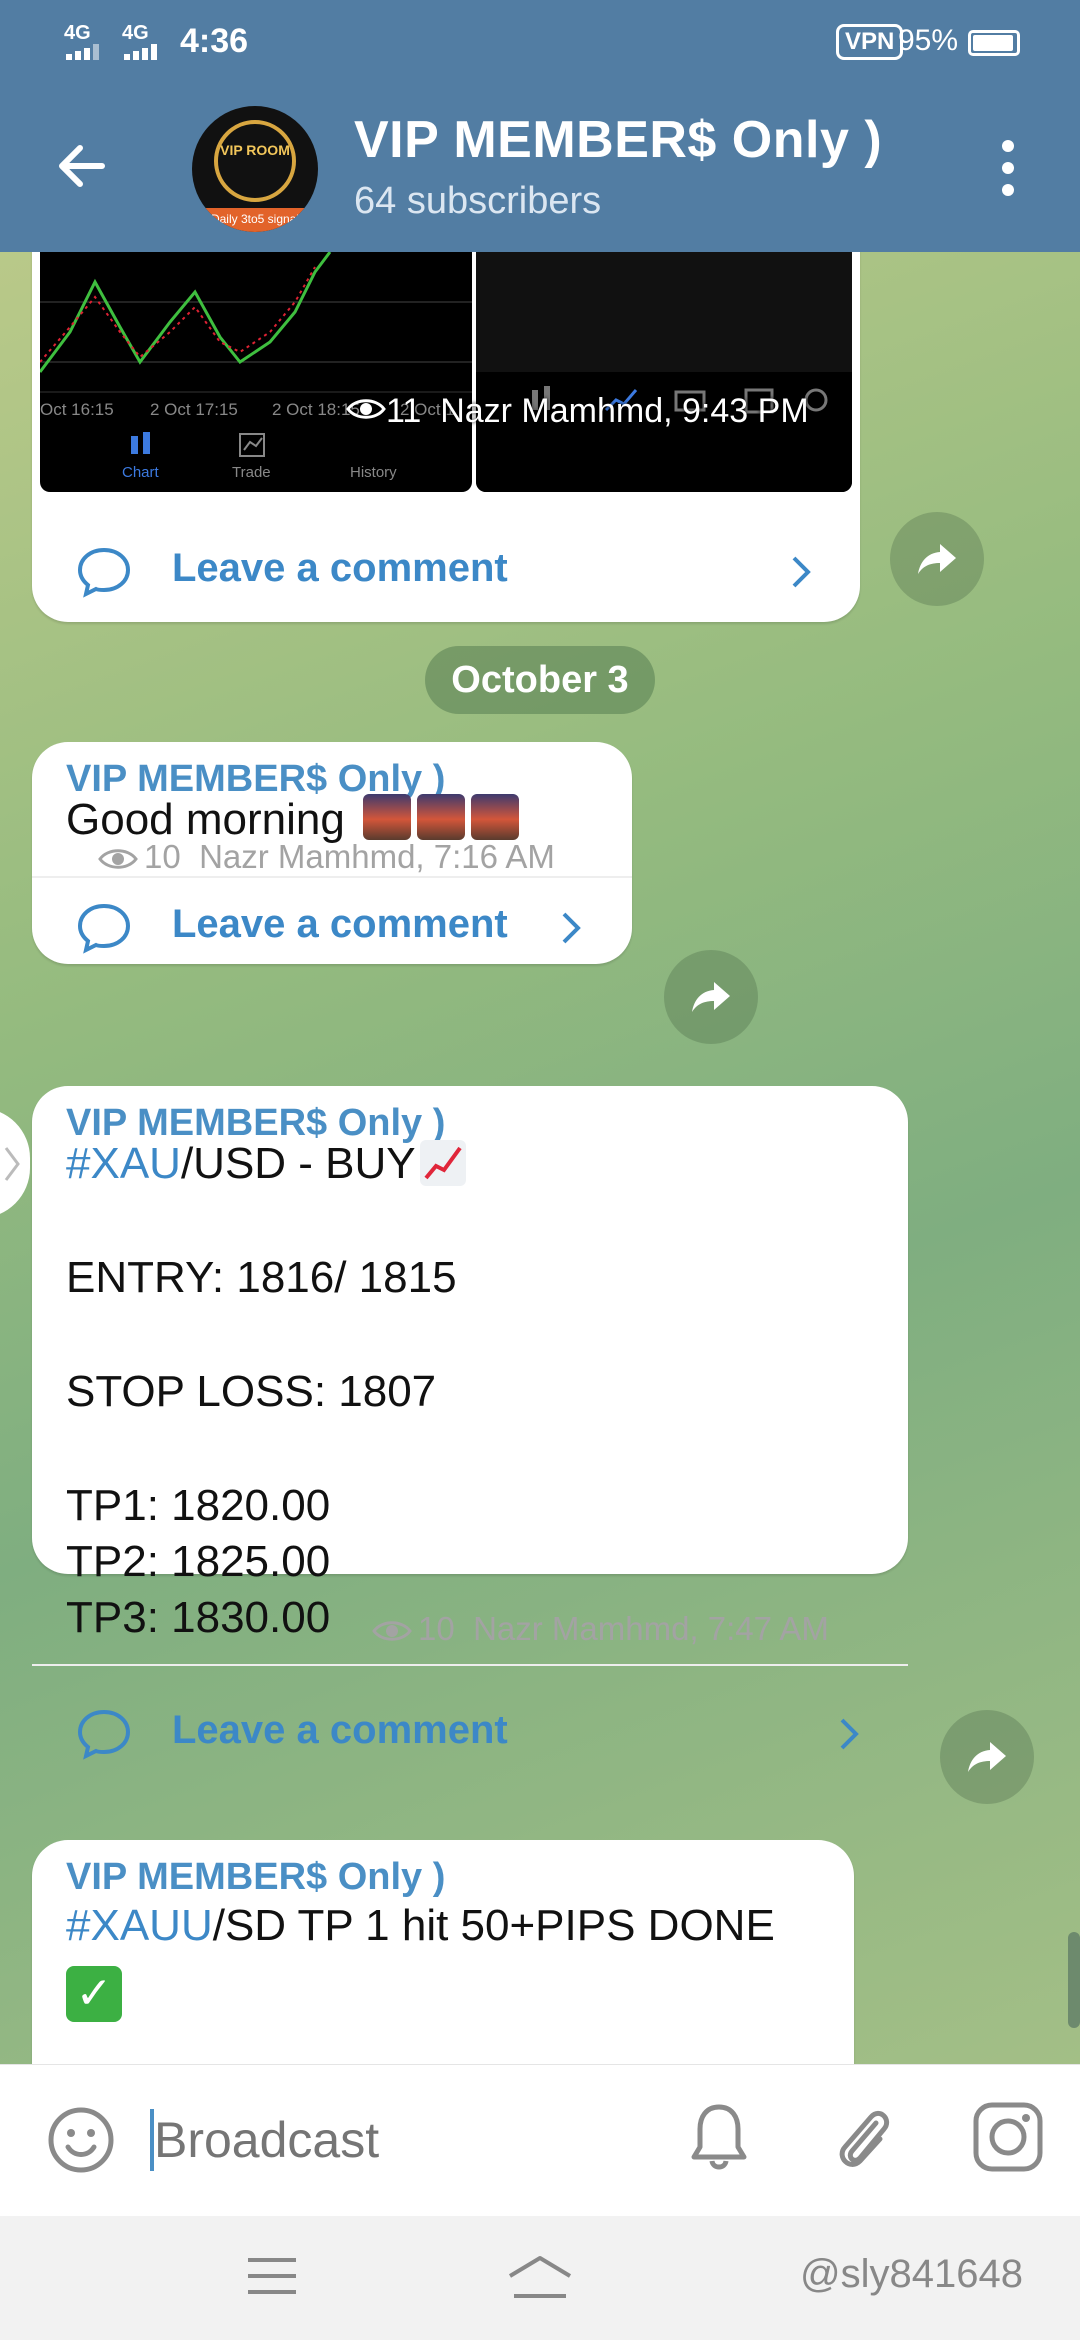 The image size is (1080, 2340). Describe the element at coordinates (140, 472) in the screenshot. I see `tab-chart: Chart` at that location.